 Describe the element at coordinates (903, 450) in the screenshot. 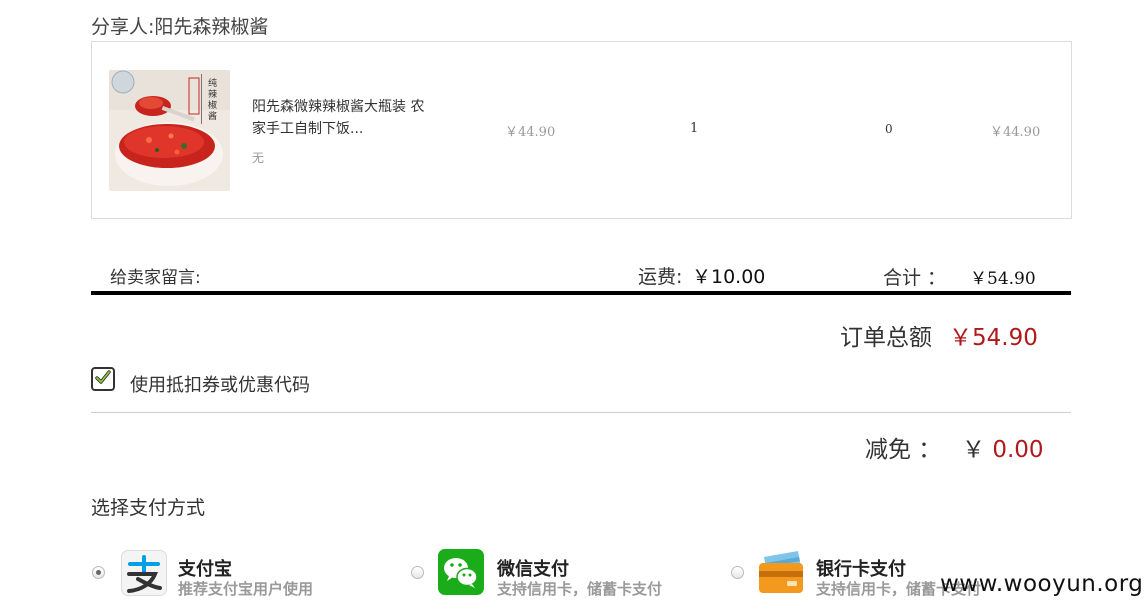

I see `reduction-label: 减免 ：` at that location.